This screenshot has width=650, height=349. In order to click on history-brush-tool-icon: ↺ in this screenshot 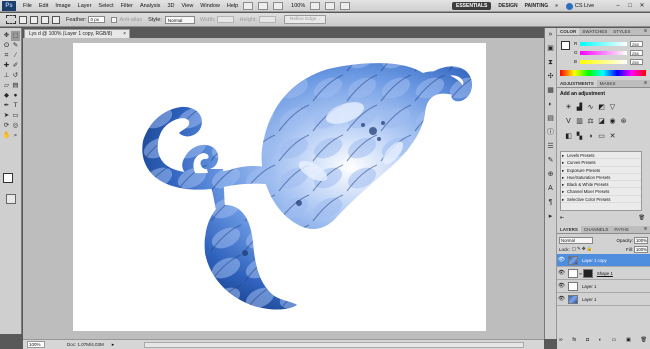, I will do `click(15, 76)`.